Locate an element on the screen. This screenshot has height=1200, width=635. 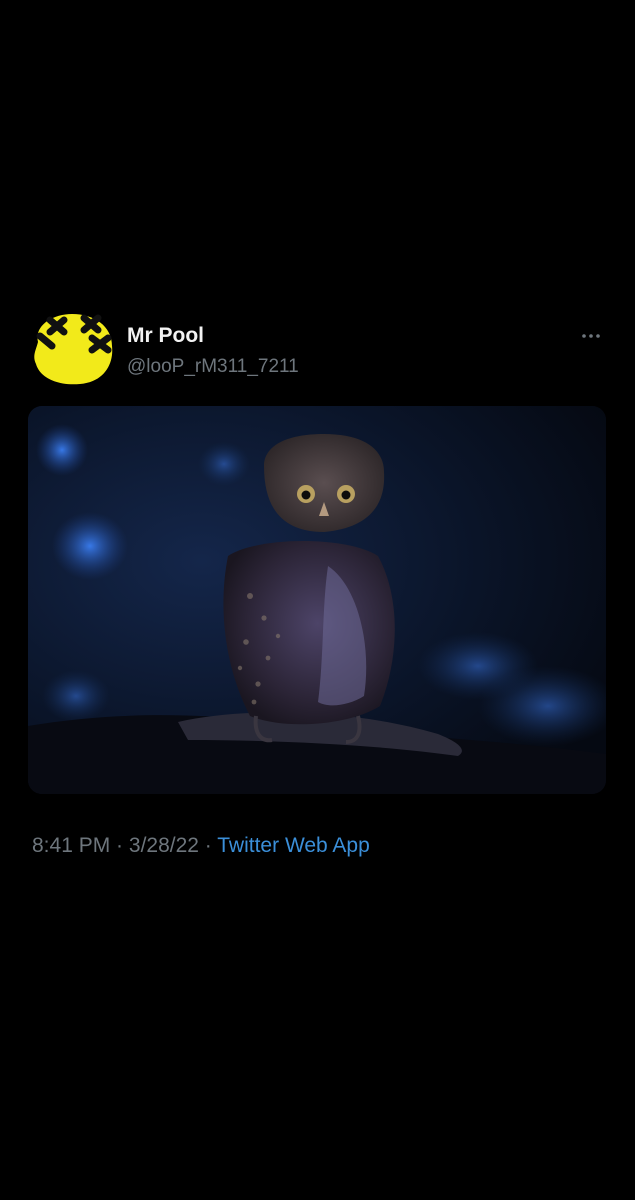
tweet-meta: 8:41 PM · 3/28/22 · Twitter Web App is located at coordinates (201, 846).